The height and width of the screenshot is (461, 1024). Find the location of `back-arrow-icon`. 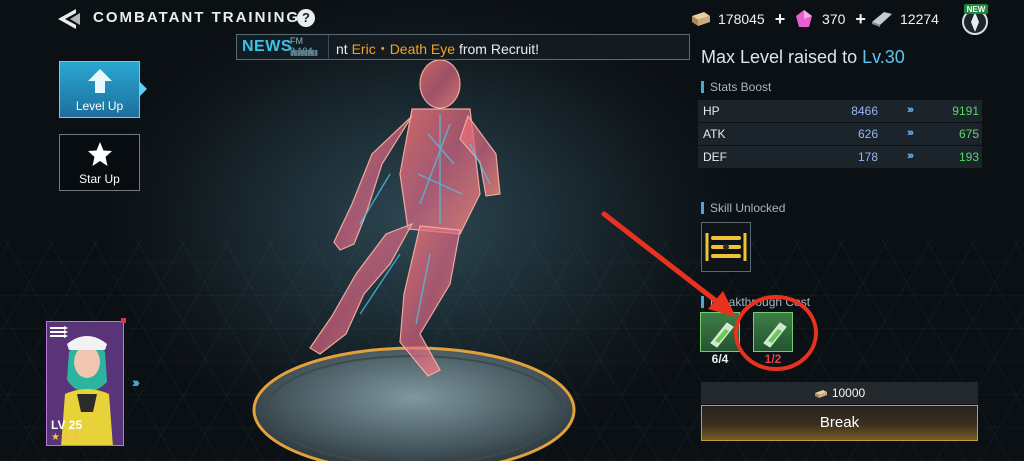

back-arrow-icon is located at coordinates (69, 19).